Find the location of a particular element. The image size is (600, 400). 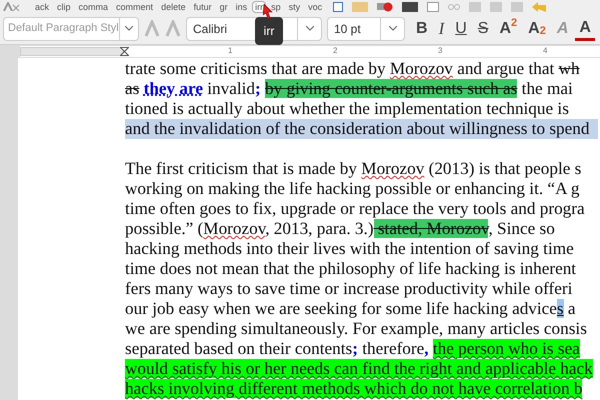

scissors-icon is located at coordinates (454, 6).